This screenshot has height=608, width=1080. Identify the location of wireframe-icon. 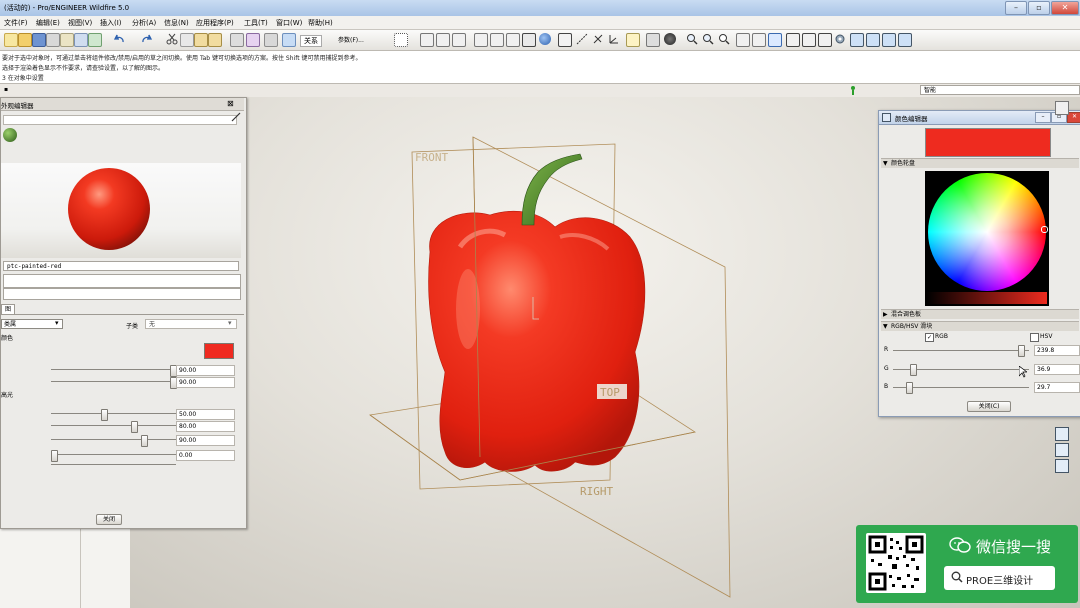
(481, 40).